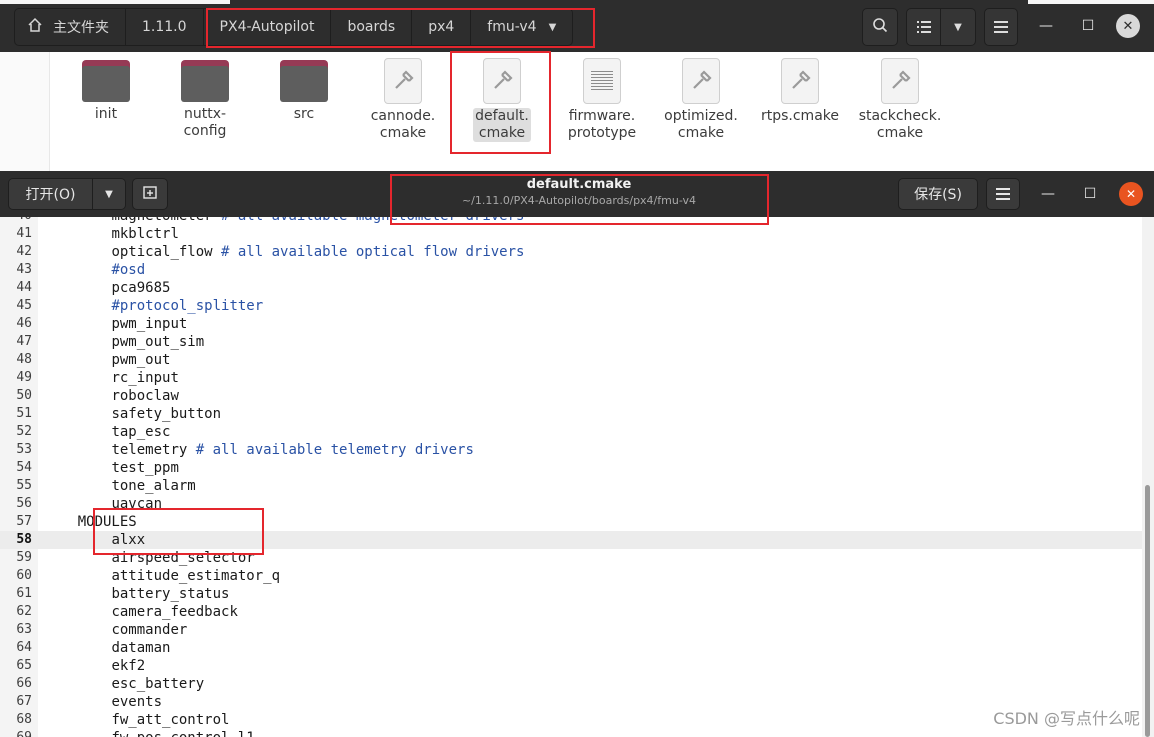 Image resolution: width=1154 pixels, height=737 pixels. Describe the element at coordinates (571, 540) in the screenshot. I see `code-line: 58 alxx` at that location.